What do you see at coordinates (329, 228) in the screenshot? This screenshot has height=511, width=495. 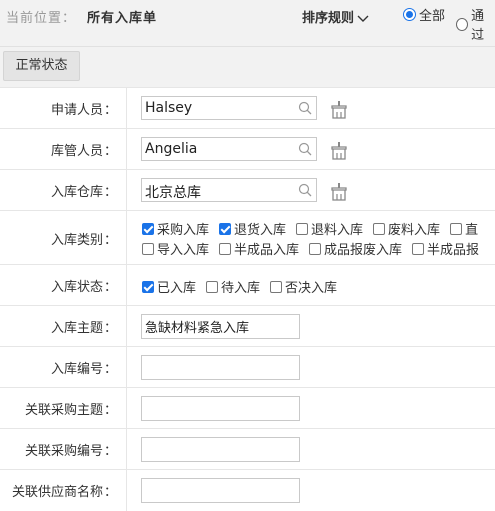 I see `category-option: 退料入库` at bounding box center [329, 228].